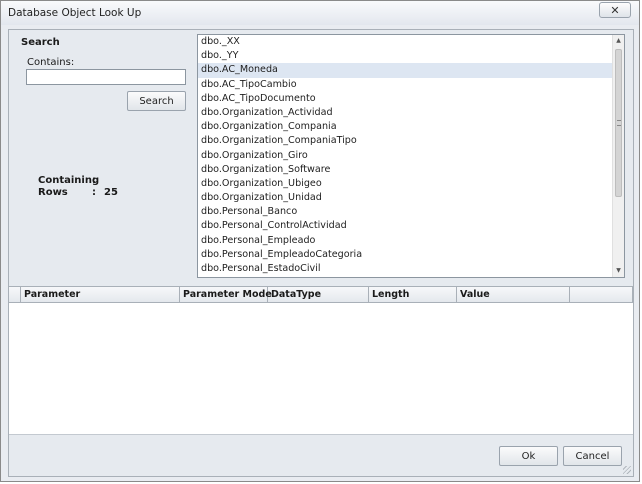 This screenshot has height=484, width=642. Describe the element at coordinates (411, 85) in the screenshot. I see `object-list-item: dbo.AC_TipoCambio` at that location.